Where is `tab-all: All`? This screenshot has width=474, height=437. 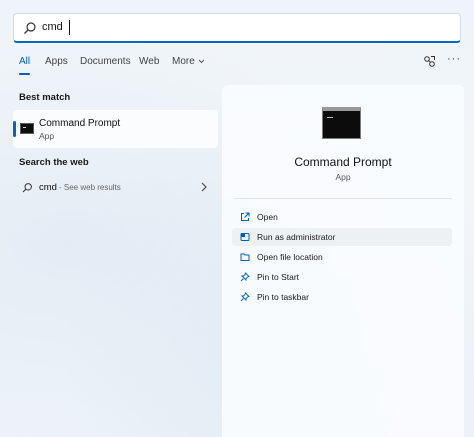 tab-all: All is located at coordinates (24, 61).